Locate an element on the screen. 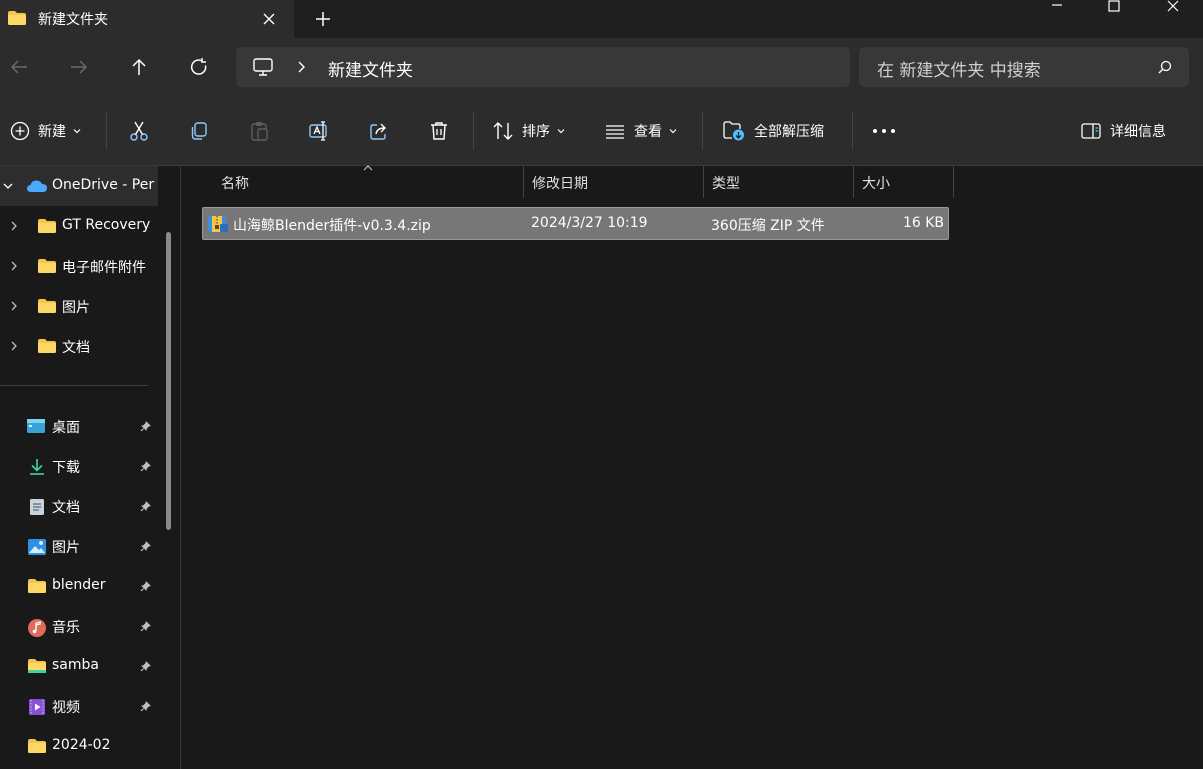  toolbar-divider is located at coordinates (106, 131).